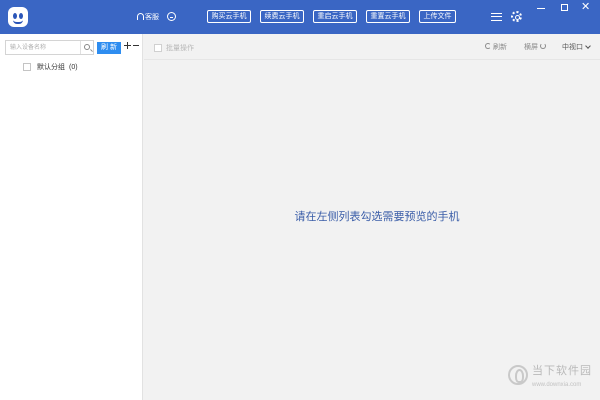 The image size is (600, 400). Describe the element at coordinates (572, 47) in the screenshot. I see `view-size-dropdown: 中视口` at that location.